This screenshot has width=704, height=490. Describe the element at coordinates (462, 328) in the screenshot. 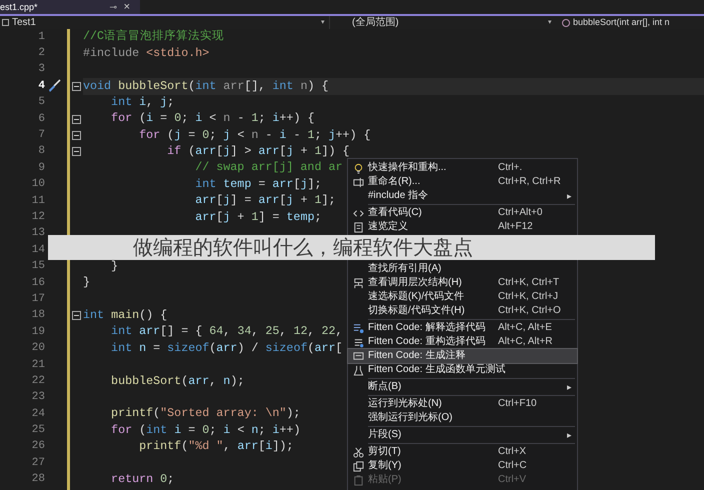

I see `menu-item: Fitten Code: 解释选择代码 Alt+C, Alt+E` at that location.